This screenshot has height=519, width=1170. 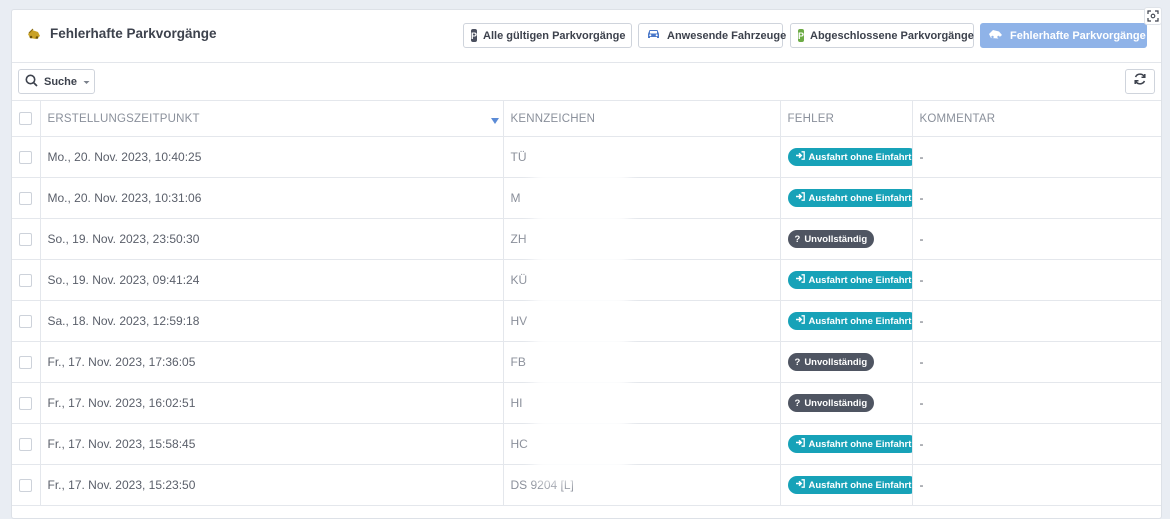 I want to click on crashed-car-icon, so click(x=996, y=35).